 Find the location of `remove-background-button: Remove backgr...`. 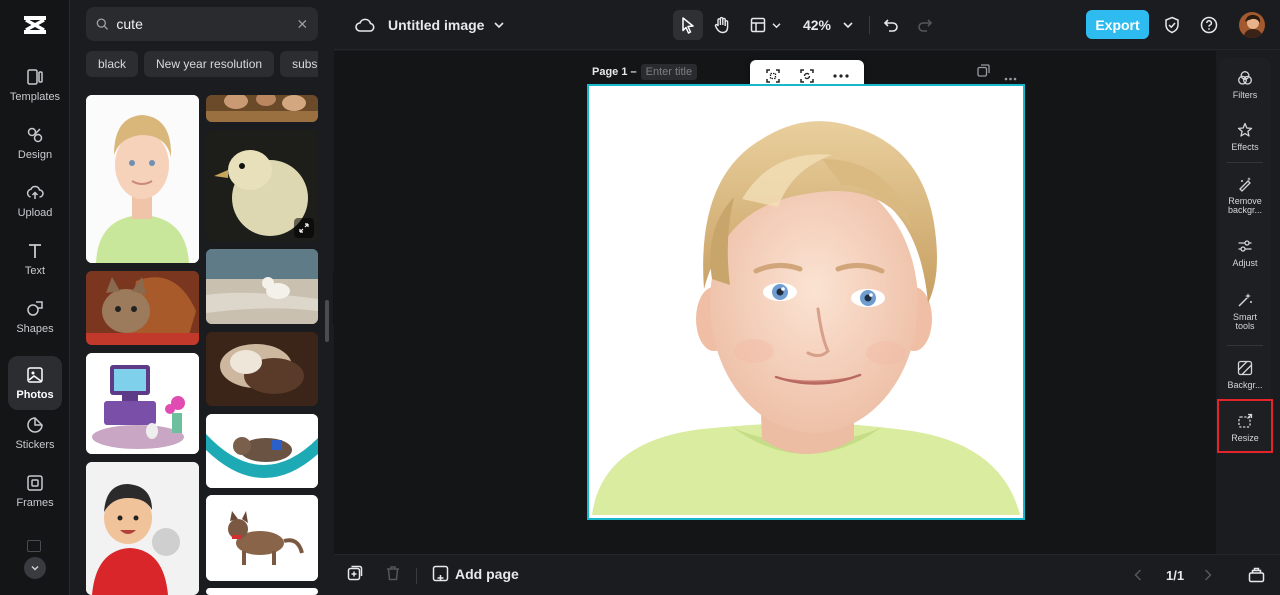

remove-background-button: Remove backgr... is located at coordinates (1245, 195).